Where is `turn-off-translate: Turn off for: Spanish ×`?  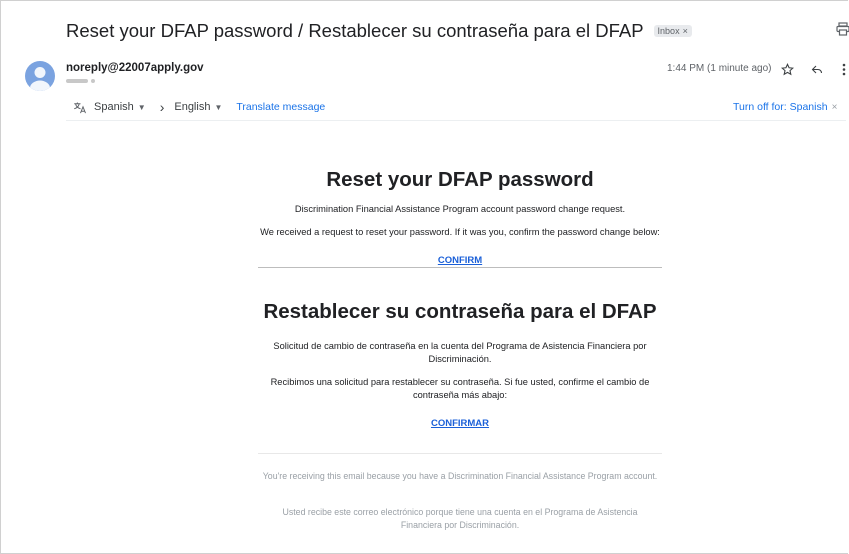 turn-off-translate: Turn off for: Spanish × is located at coordinates (785, 107).